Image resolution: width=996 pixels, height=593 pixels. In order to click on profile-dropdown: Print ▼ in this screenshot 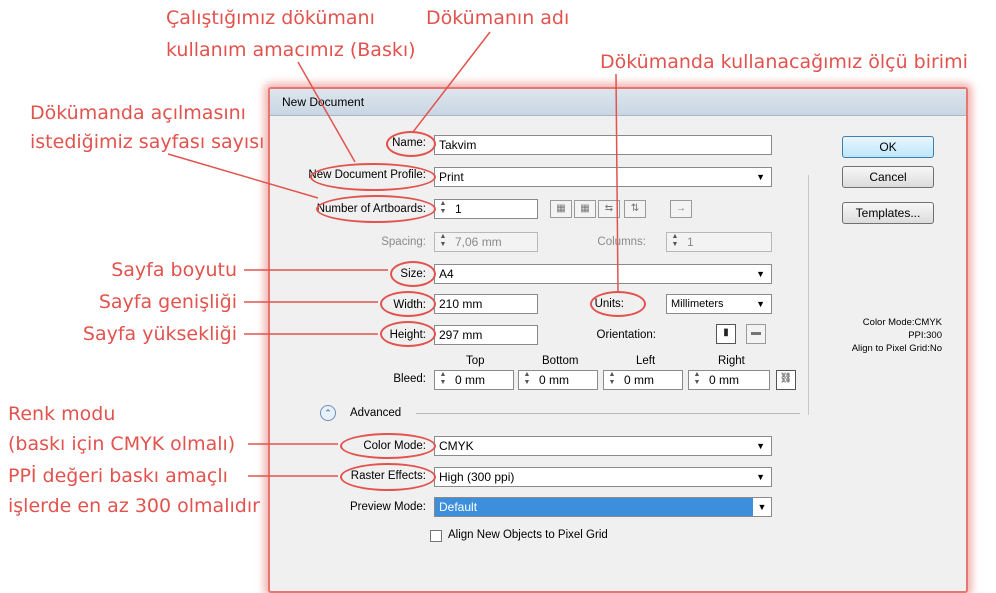, I will do `click(603, 177)`.